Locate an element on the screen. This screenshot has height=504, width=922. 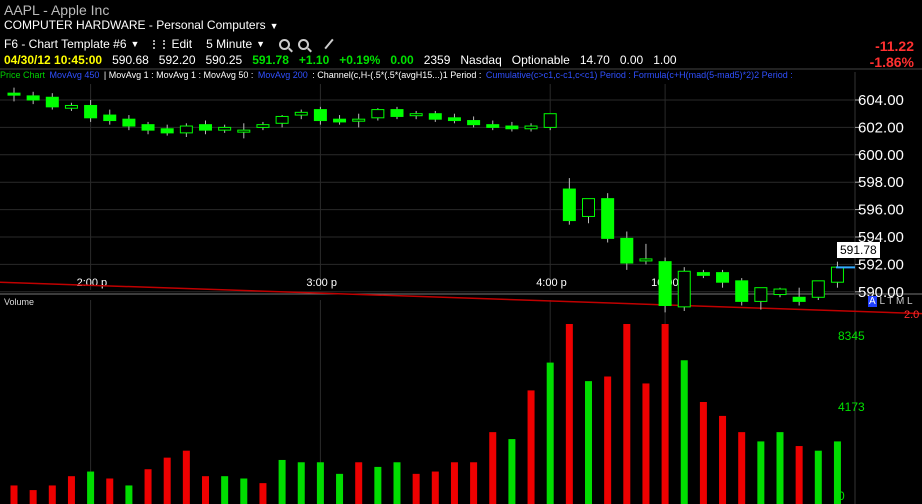
template-dropdown: F6 - Chart Template #6 ▼ is located at coordinates (71, 44).